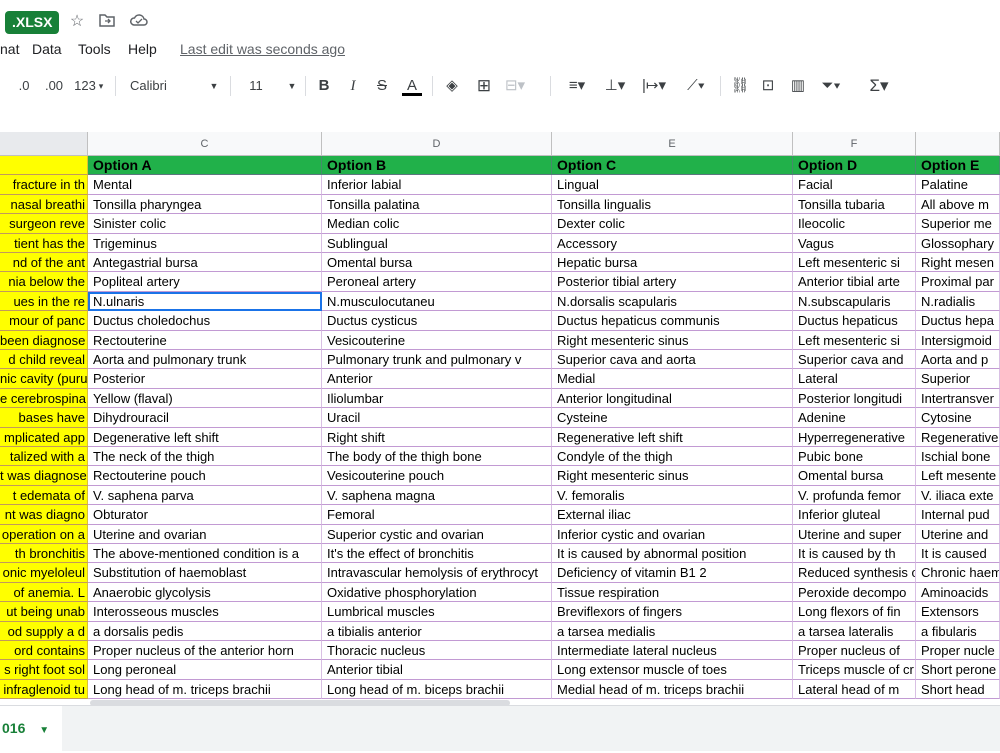 The width and height of the screenshot is (1000, 753). What do you see at coordinates (44, 651) in the screenshot?
I see `question-cell: ord contains` at bounding box center [44, 651].